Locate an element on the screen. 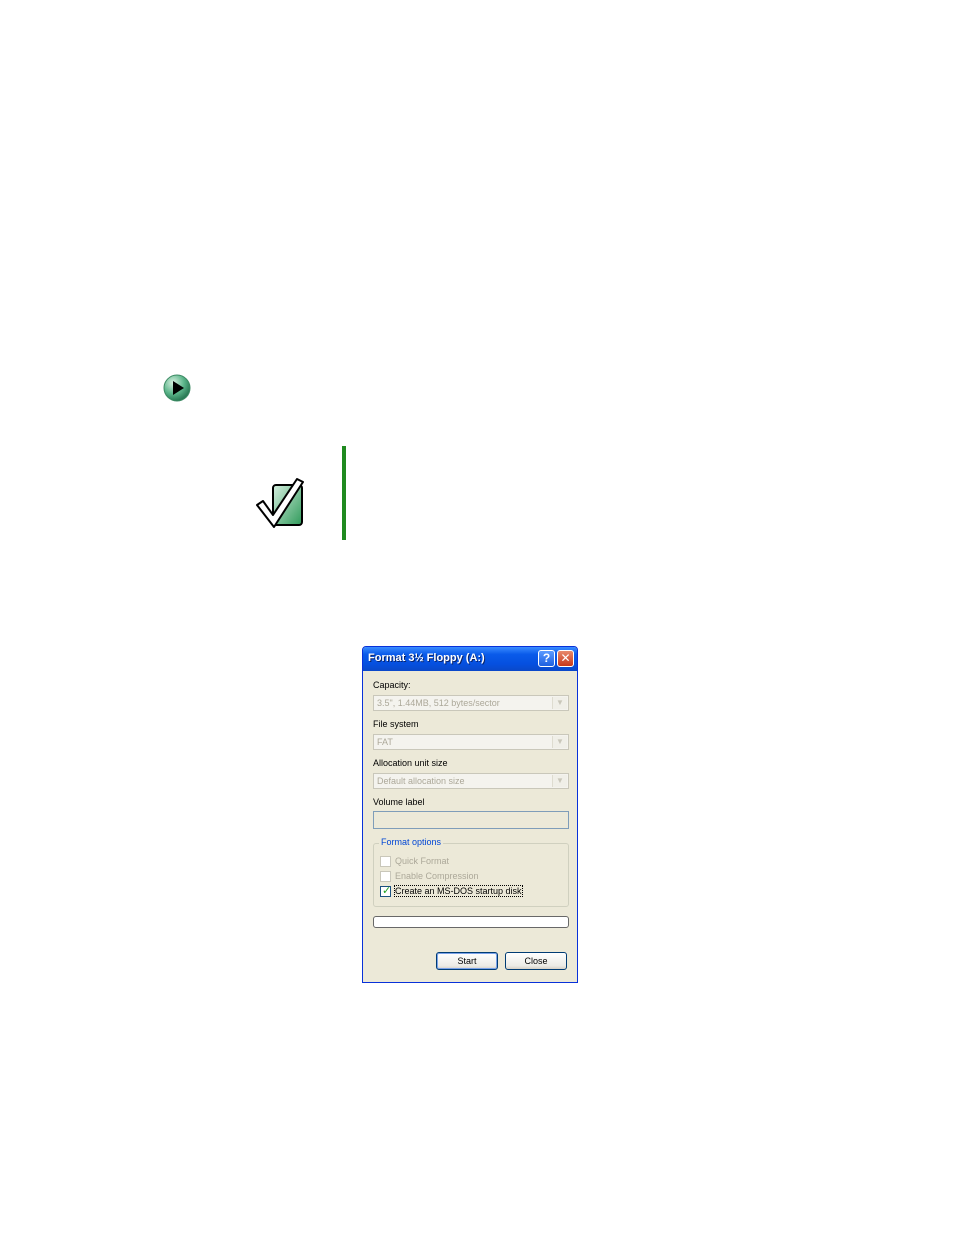  file-system-value: FAT is located at coordinates (385, 742).